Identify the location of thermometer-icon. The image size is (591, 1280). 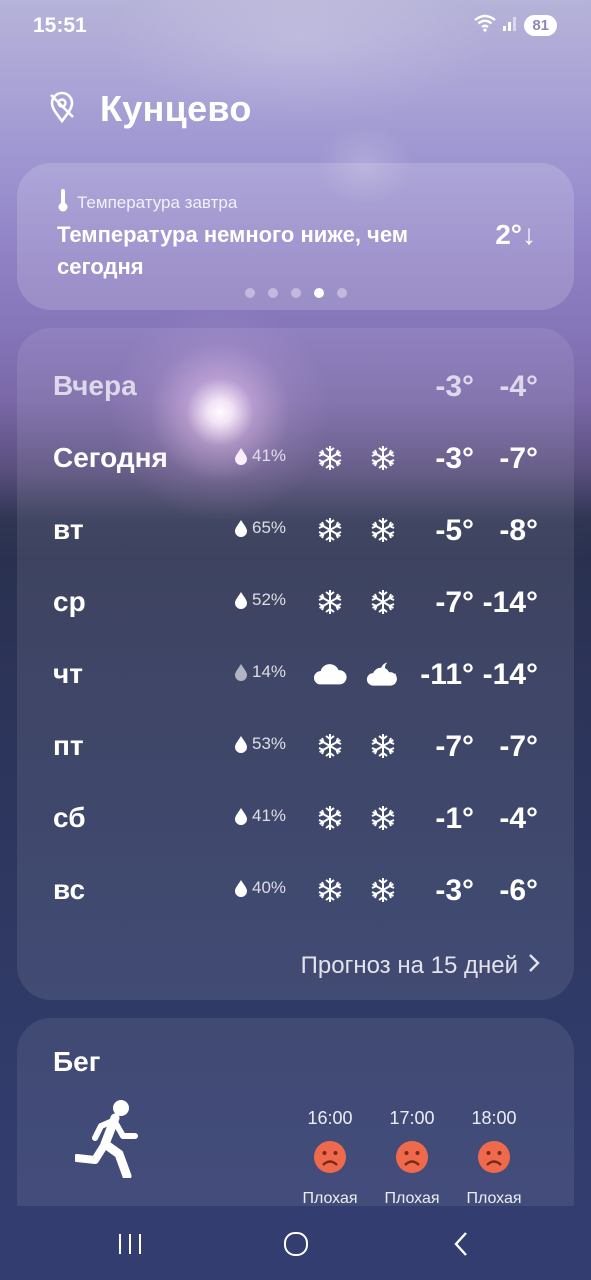
(63, 202).